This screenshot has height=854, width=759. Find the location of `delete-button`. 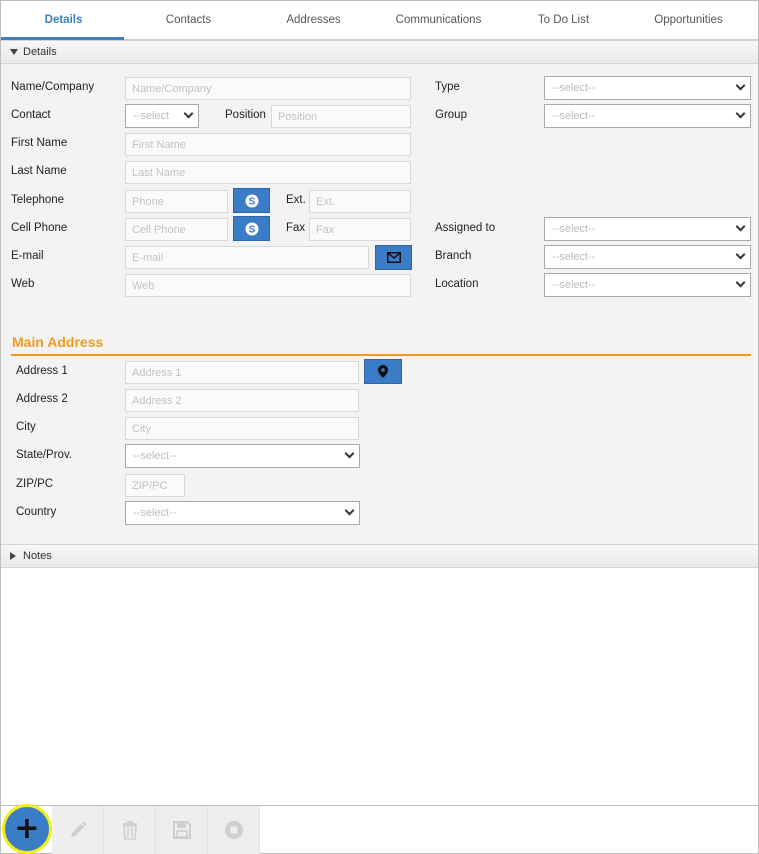

delete-button is located at coordinates (130, 830).